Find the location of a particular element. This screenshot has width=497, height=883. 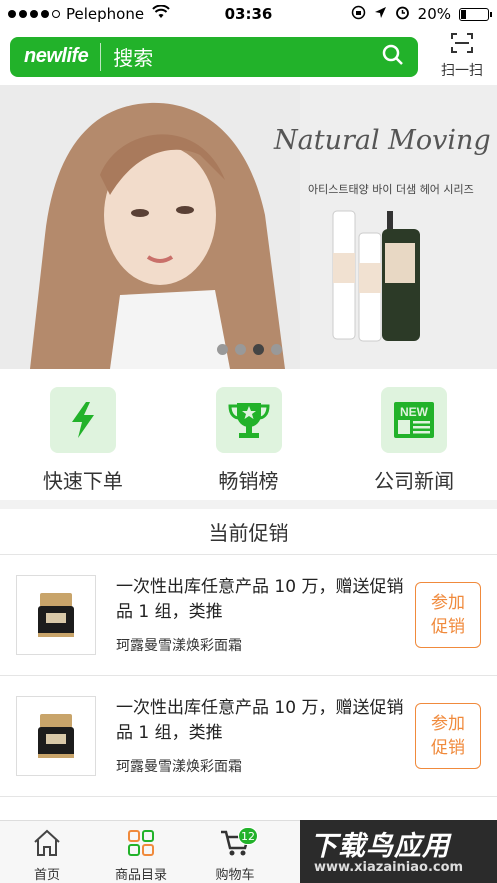

status-bar: Pelephone 03:36 20% is located at coordinates (248, 14).